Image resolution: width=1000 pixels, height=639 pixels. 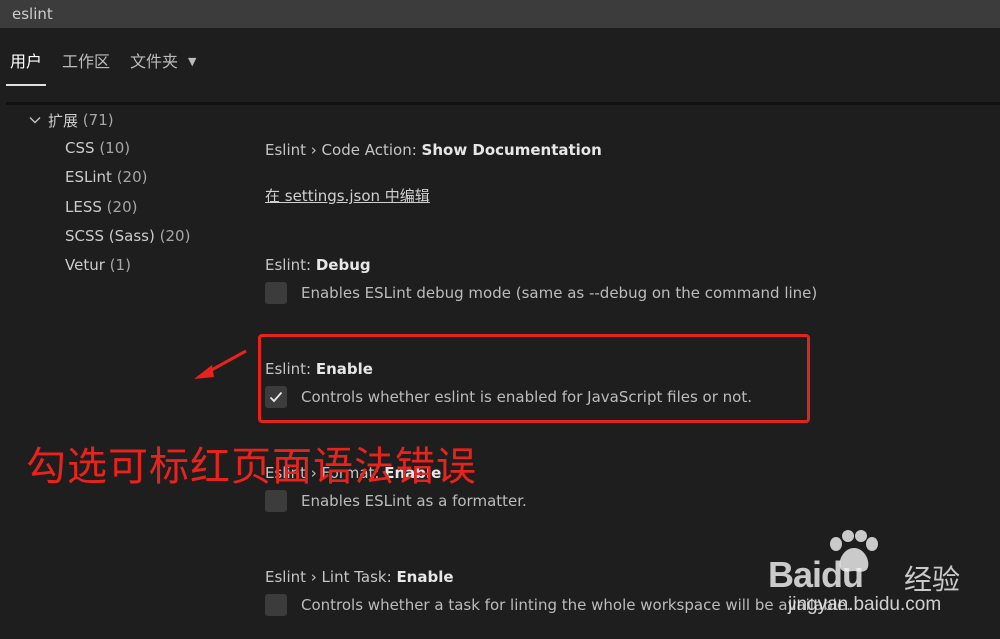 What do you see at coordinates (276, 501) in the screenshot?
I see `format-checkbox` at bounding box center [276, 501].